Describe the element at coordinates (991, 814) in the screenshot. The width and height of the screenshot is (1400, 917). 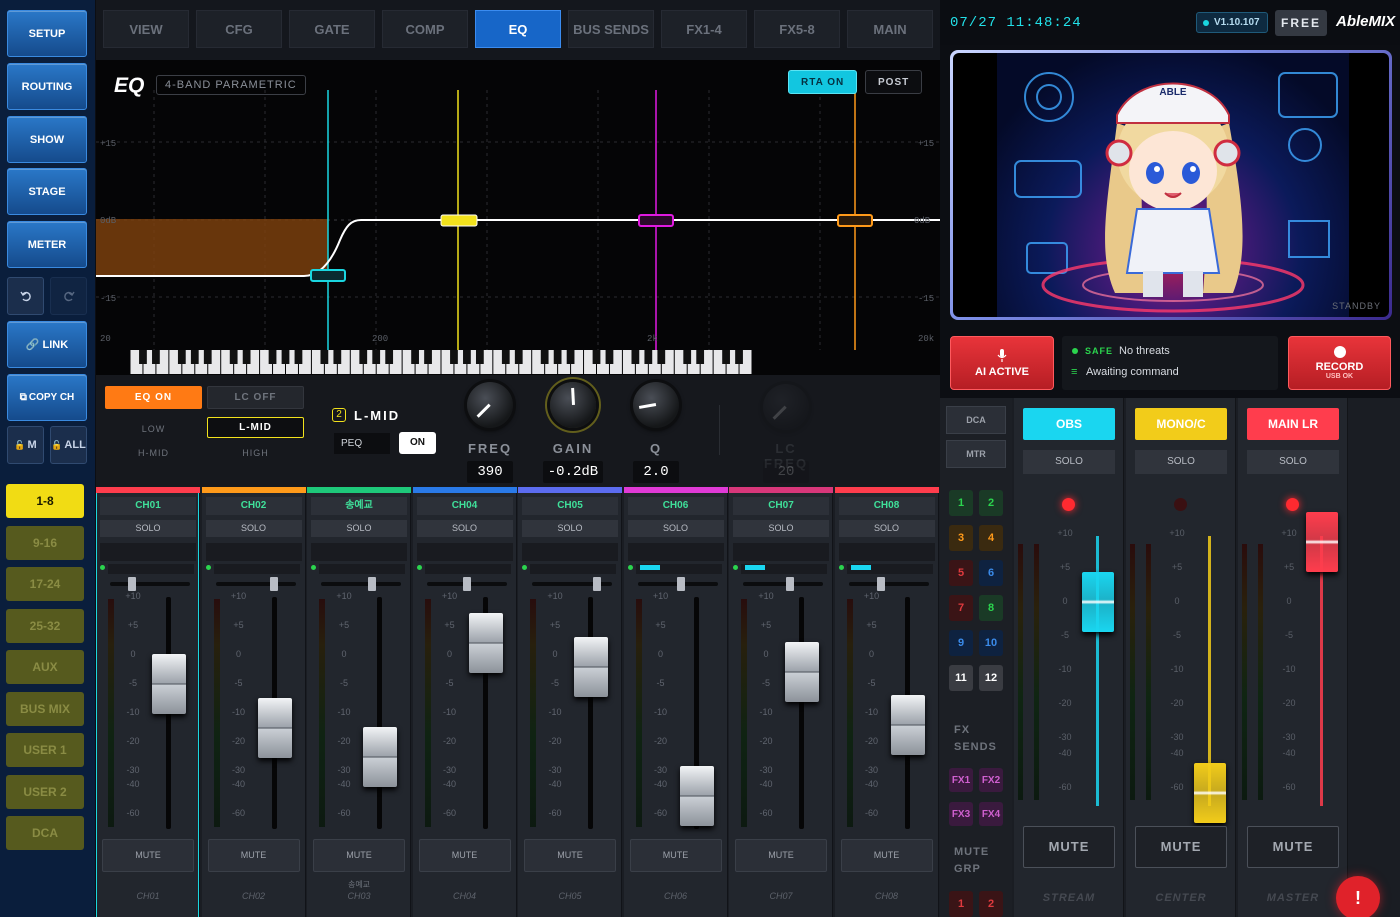
I see `fx4-send-button: FX4` at that location.